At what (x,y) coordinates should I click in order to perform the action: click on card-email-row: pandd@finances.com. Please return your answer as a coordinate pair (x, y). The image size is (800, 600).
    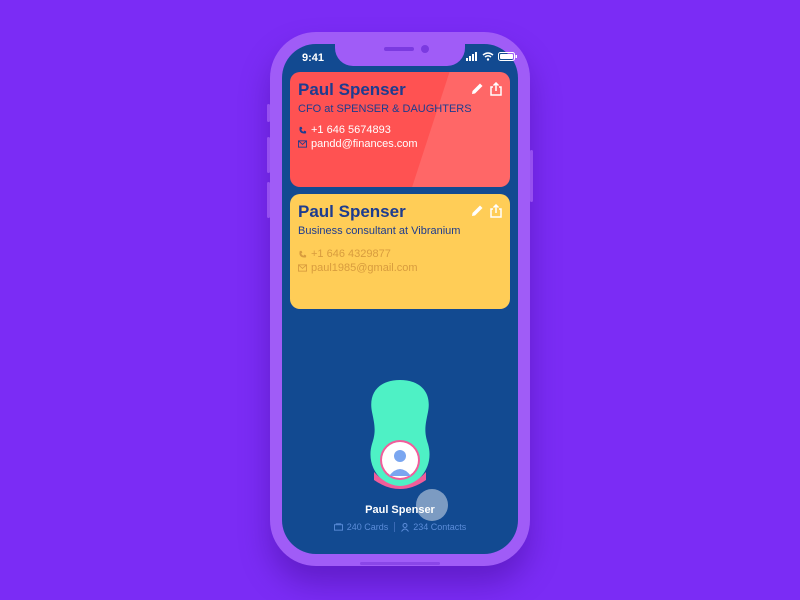
    Looking at the image, I should click on (358, 144).